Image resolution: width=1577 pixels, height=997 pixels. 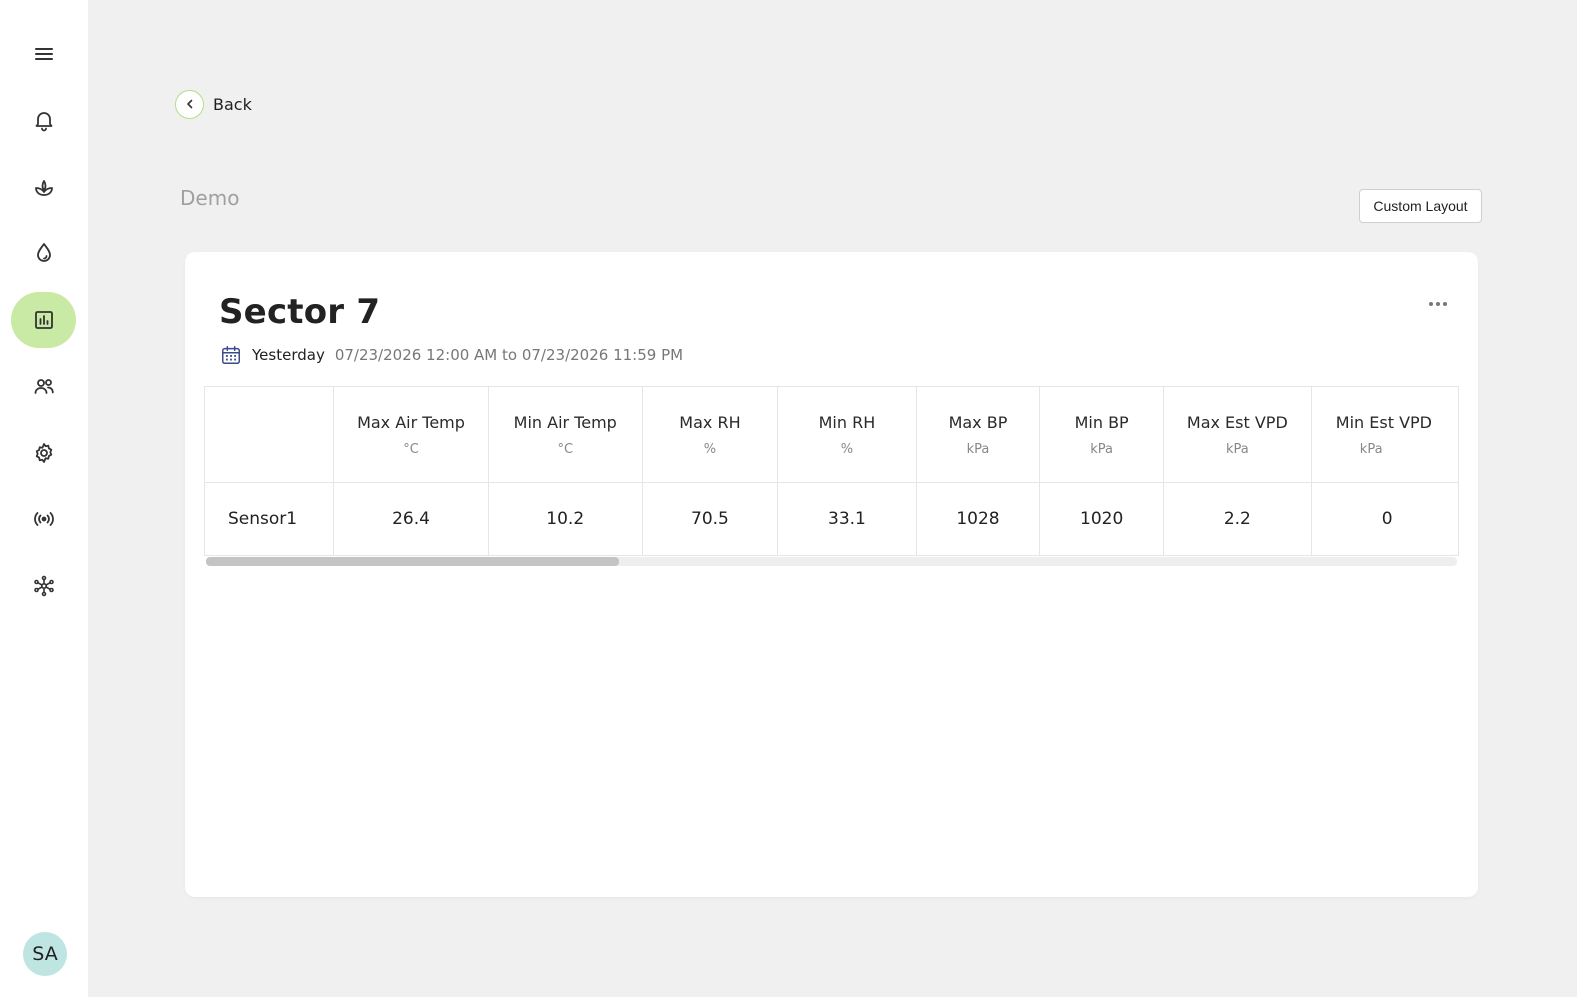 What do you see at coordinates (978, 434) in the screenshot?
I see `column-header: Max BP kPa` at bounding box center [978, 434].